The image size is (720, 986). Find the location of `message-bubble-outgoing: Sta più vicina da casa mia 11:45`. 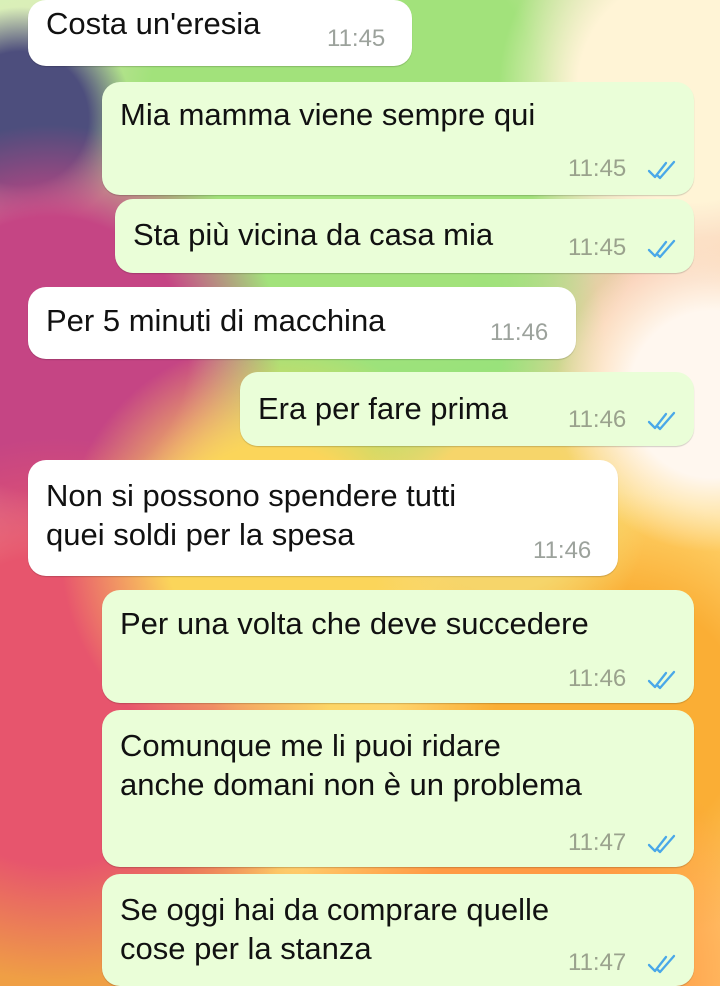

message-bubble-outgoing: Sta più vicina da casa mia 11:45 is located at coordinates (404, 236).